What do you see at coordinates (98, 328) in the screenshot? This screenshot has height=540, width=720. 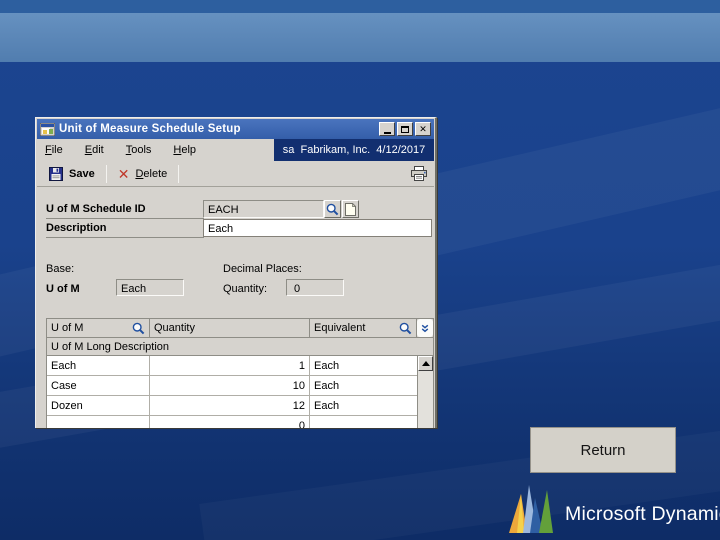 I see `grid-header-uofm: U of M` at bounding box center [98, 328].